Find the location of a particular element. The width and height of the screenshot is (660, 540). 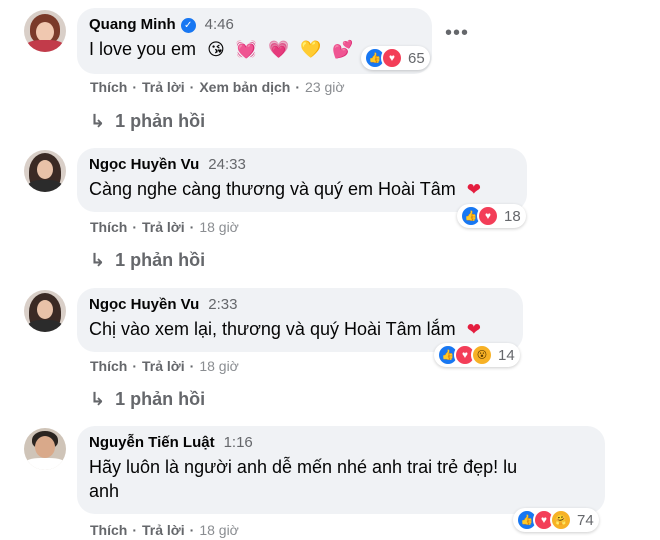

comment-time: 24:33 is located at coordinates (227, 164).